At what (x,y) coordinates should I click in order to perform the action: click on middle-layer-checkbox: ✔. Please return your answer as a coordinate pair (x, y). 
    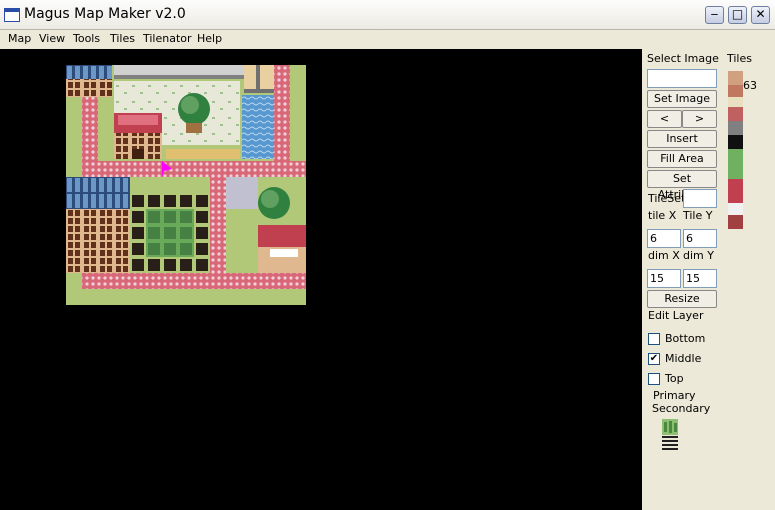
    Looking at the image, I should click on (654, 359).